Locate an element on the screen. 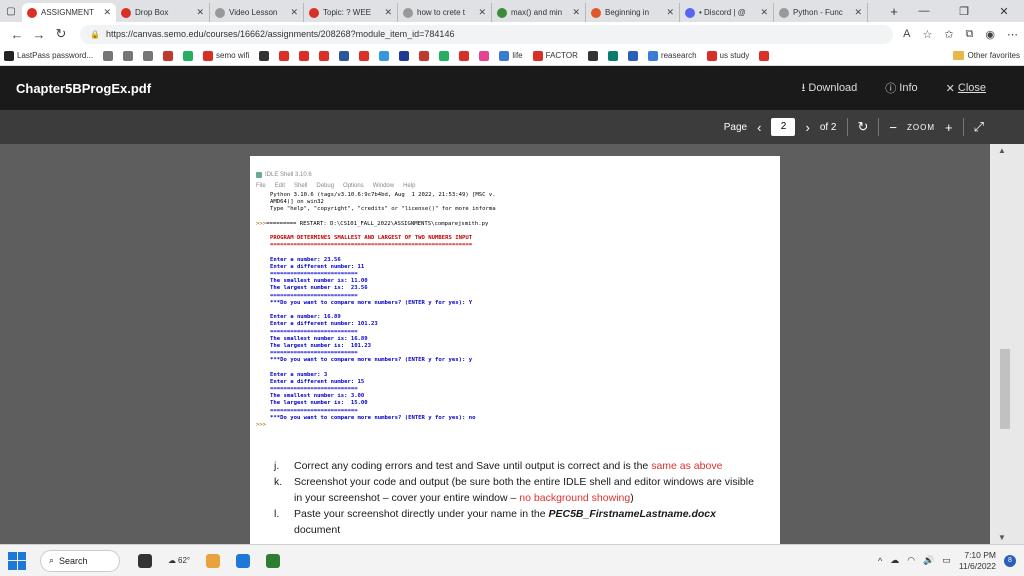 The image size is (1024, 576). browser-tab: Video Lesson ✕ is located at coordinates (257, 12).